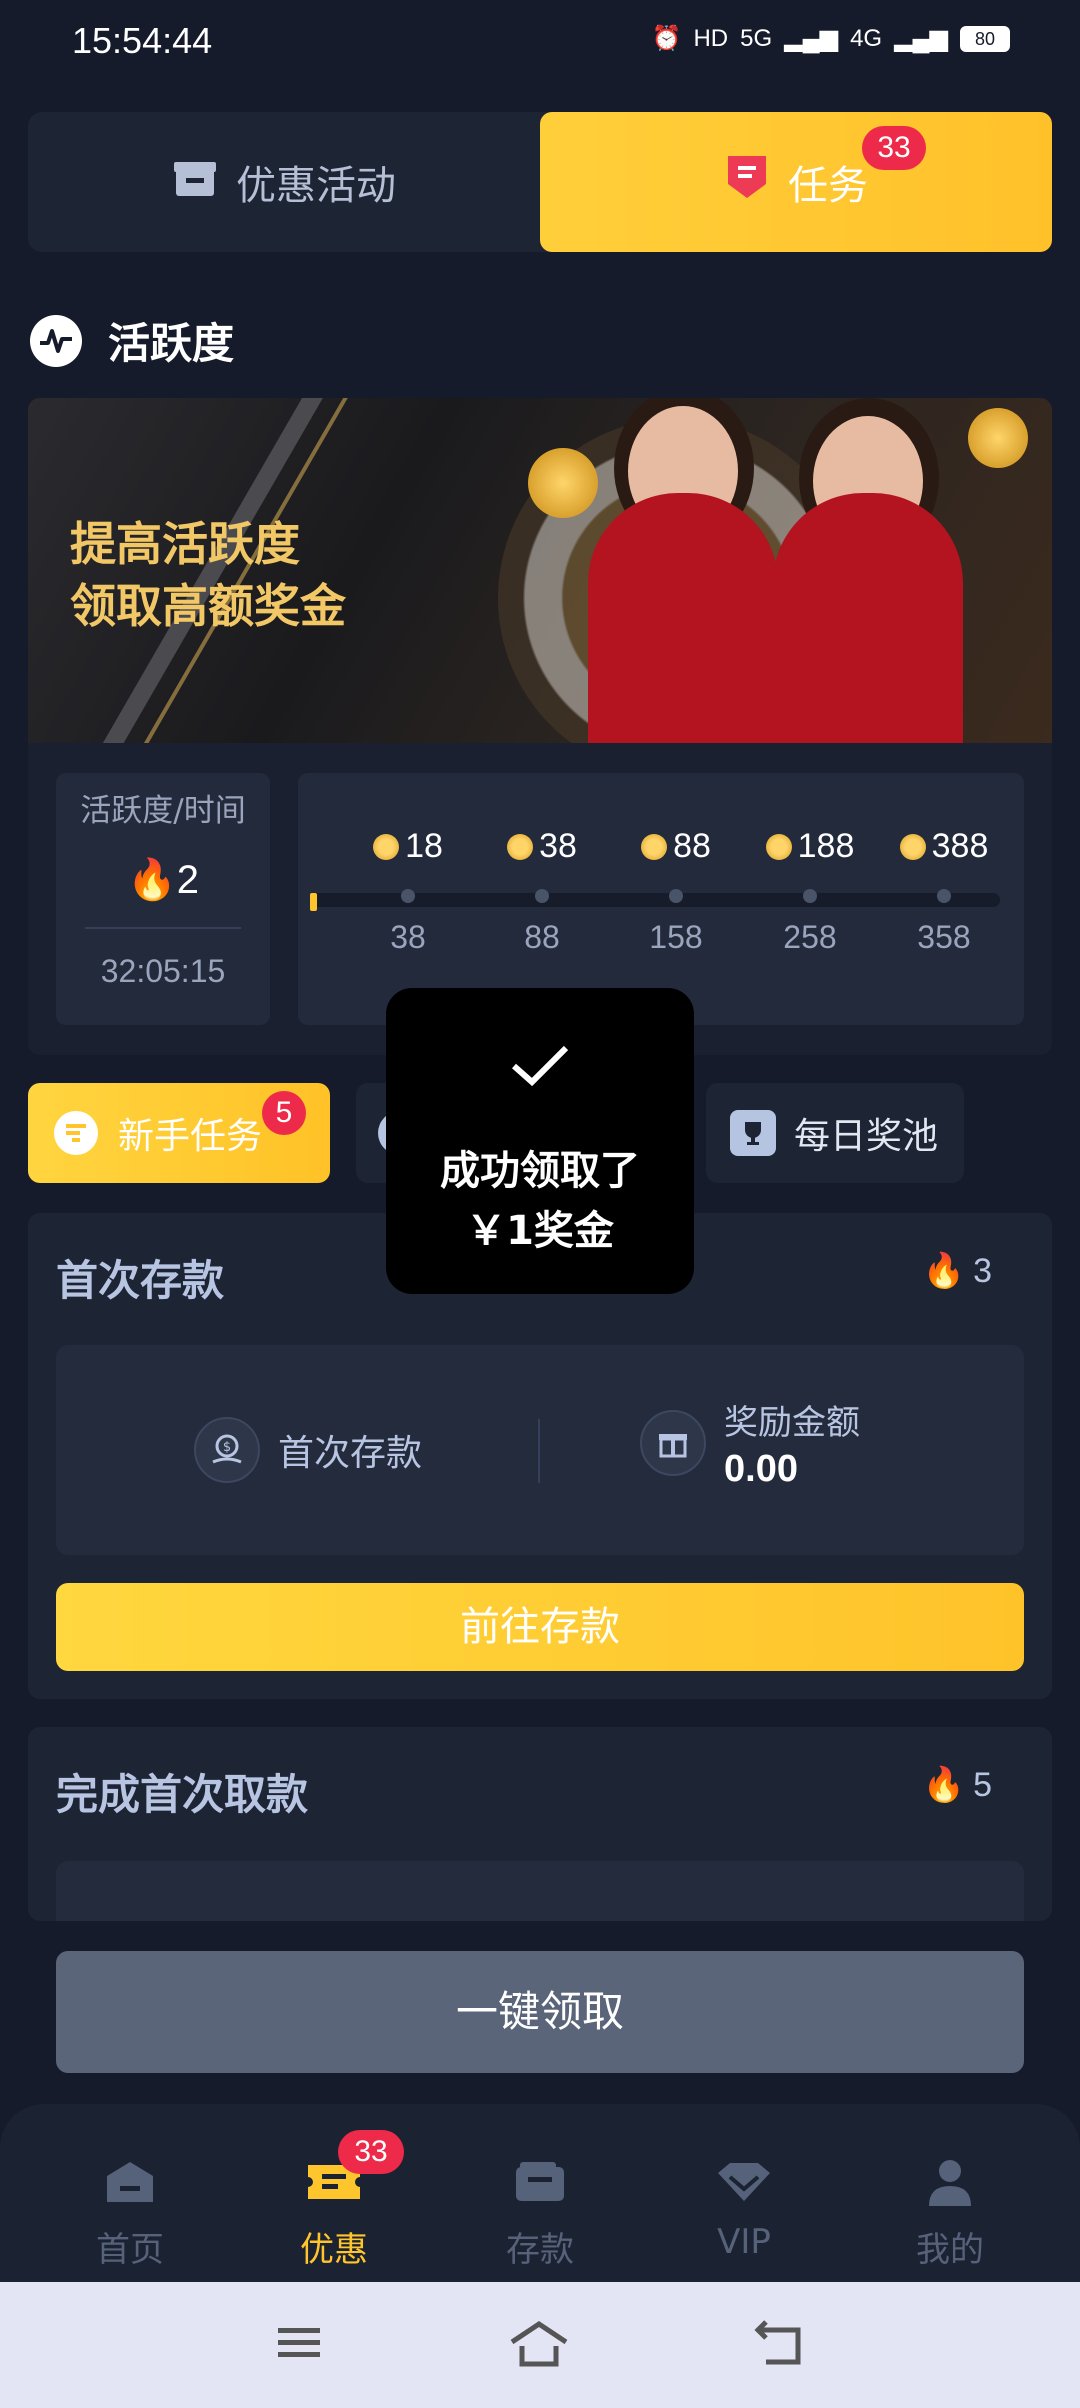 This screenshot has height=2408, width=1080. What do you see at coordinates (756, 38) in the screenshot?
I see `network-5g: 5G` at bounding box center [756, 38].